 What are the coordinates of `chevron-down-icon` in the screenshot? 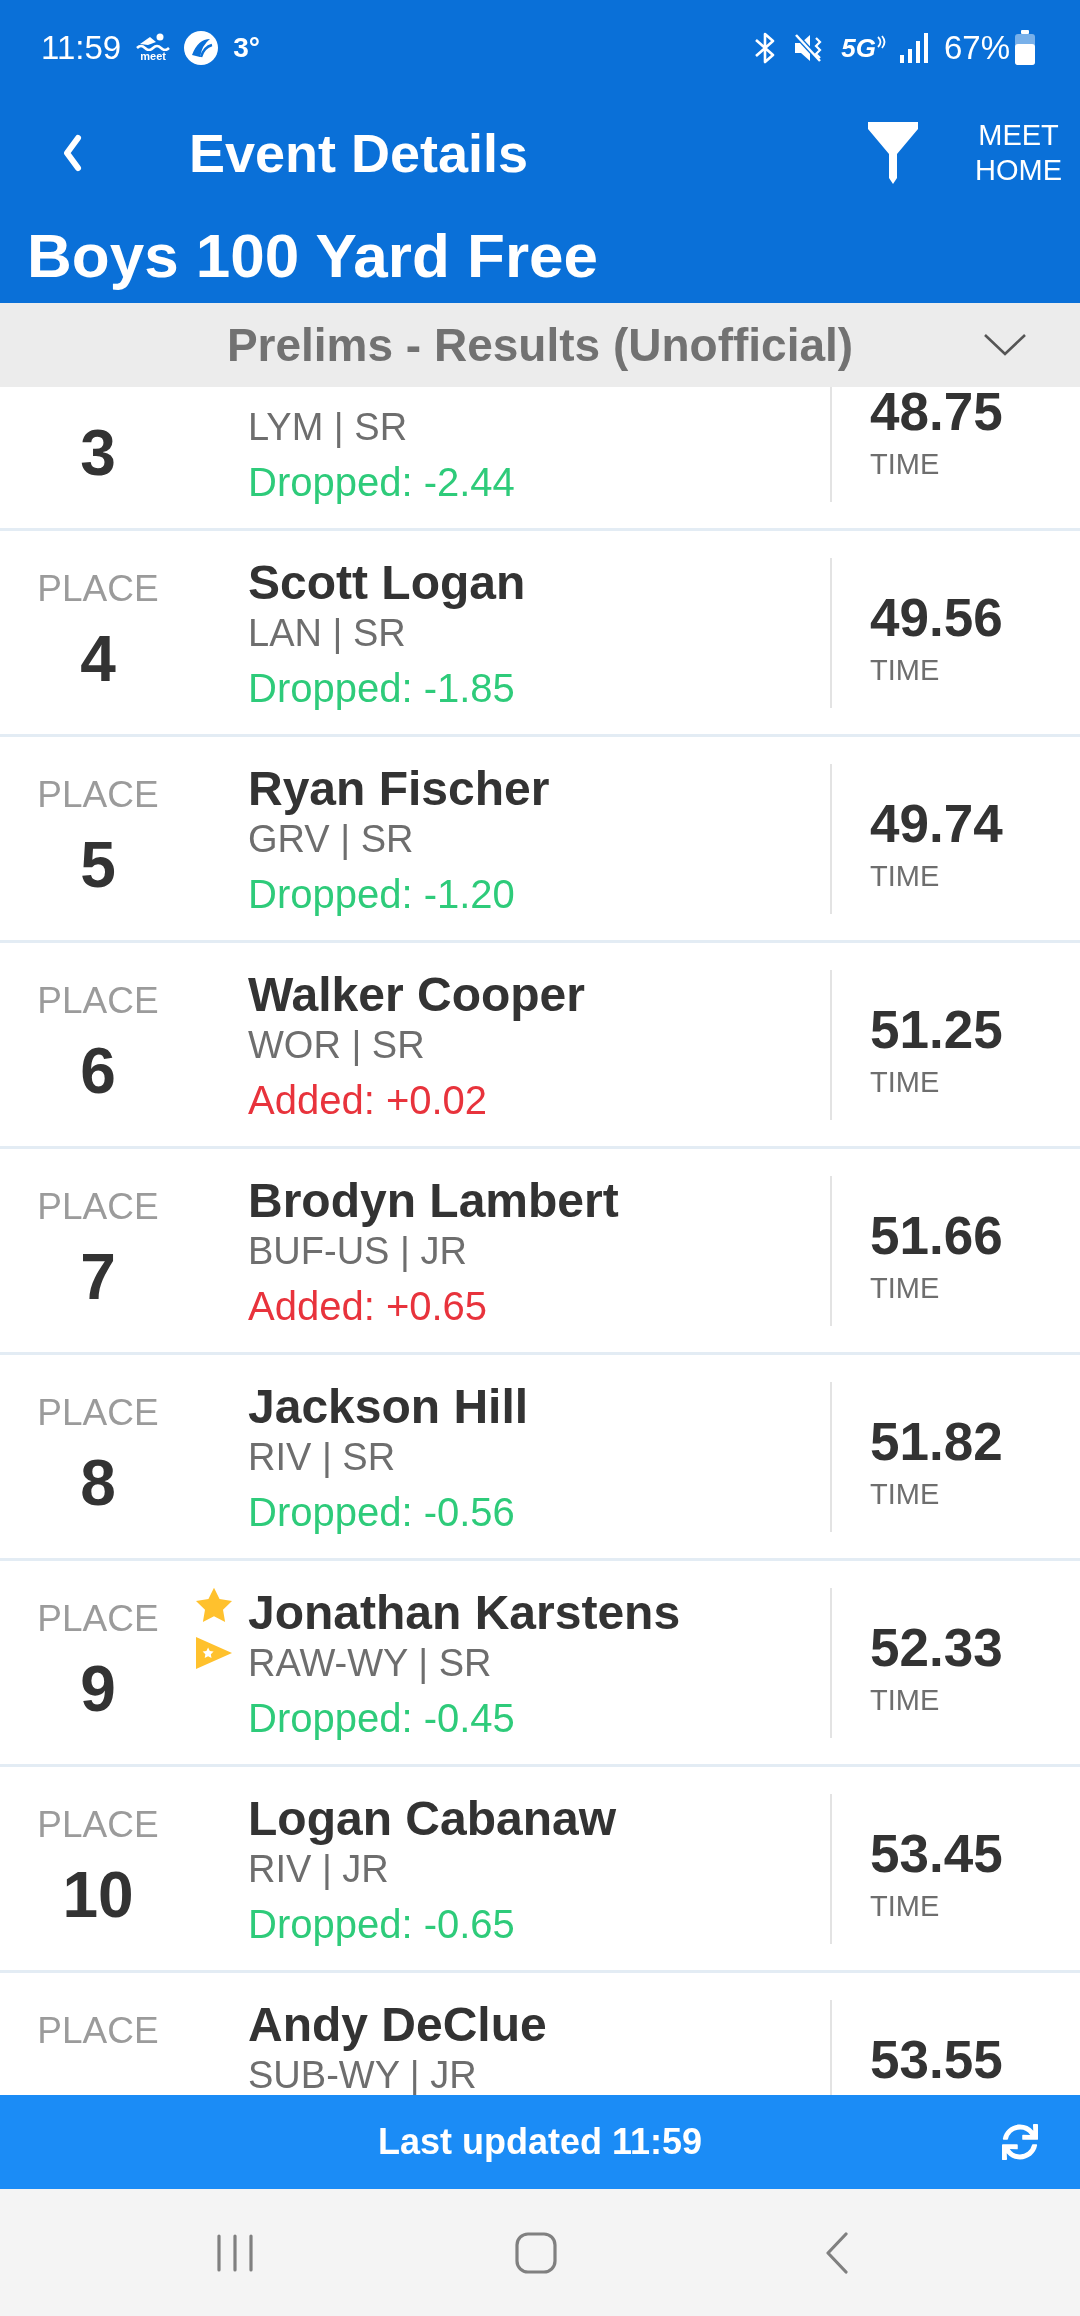 It's located at (1005, 345).